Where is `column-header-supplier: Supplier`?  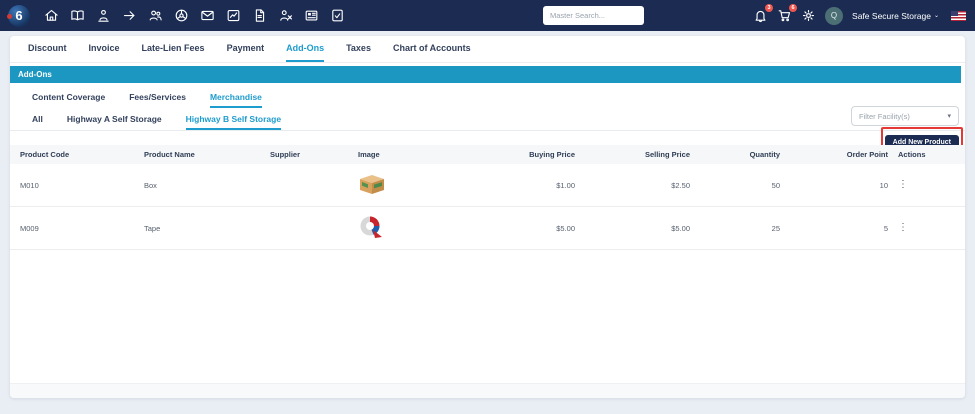 column-header-supplier: Supplier is located at coordinates (285, 154).